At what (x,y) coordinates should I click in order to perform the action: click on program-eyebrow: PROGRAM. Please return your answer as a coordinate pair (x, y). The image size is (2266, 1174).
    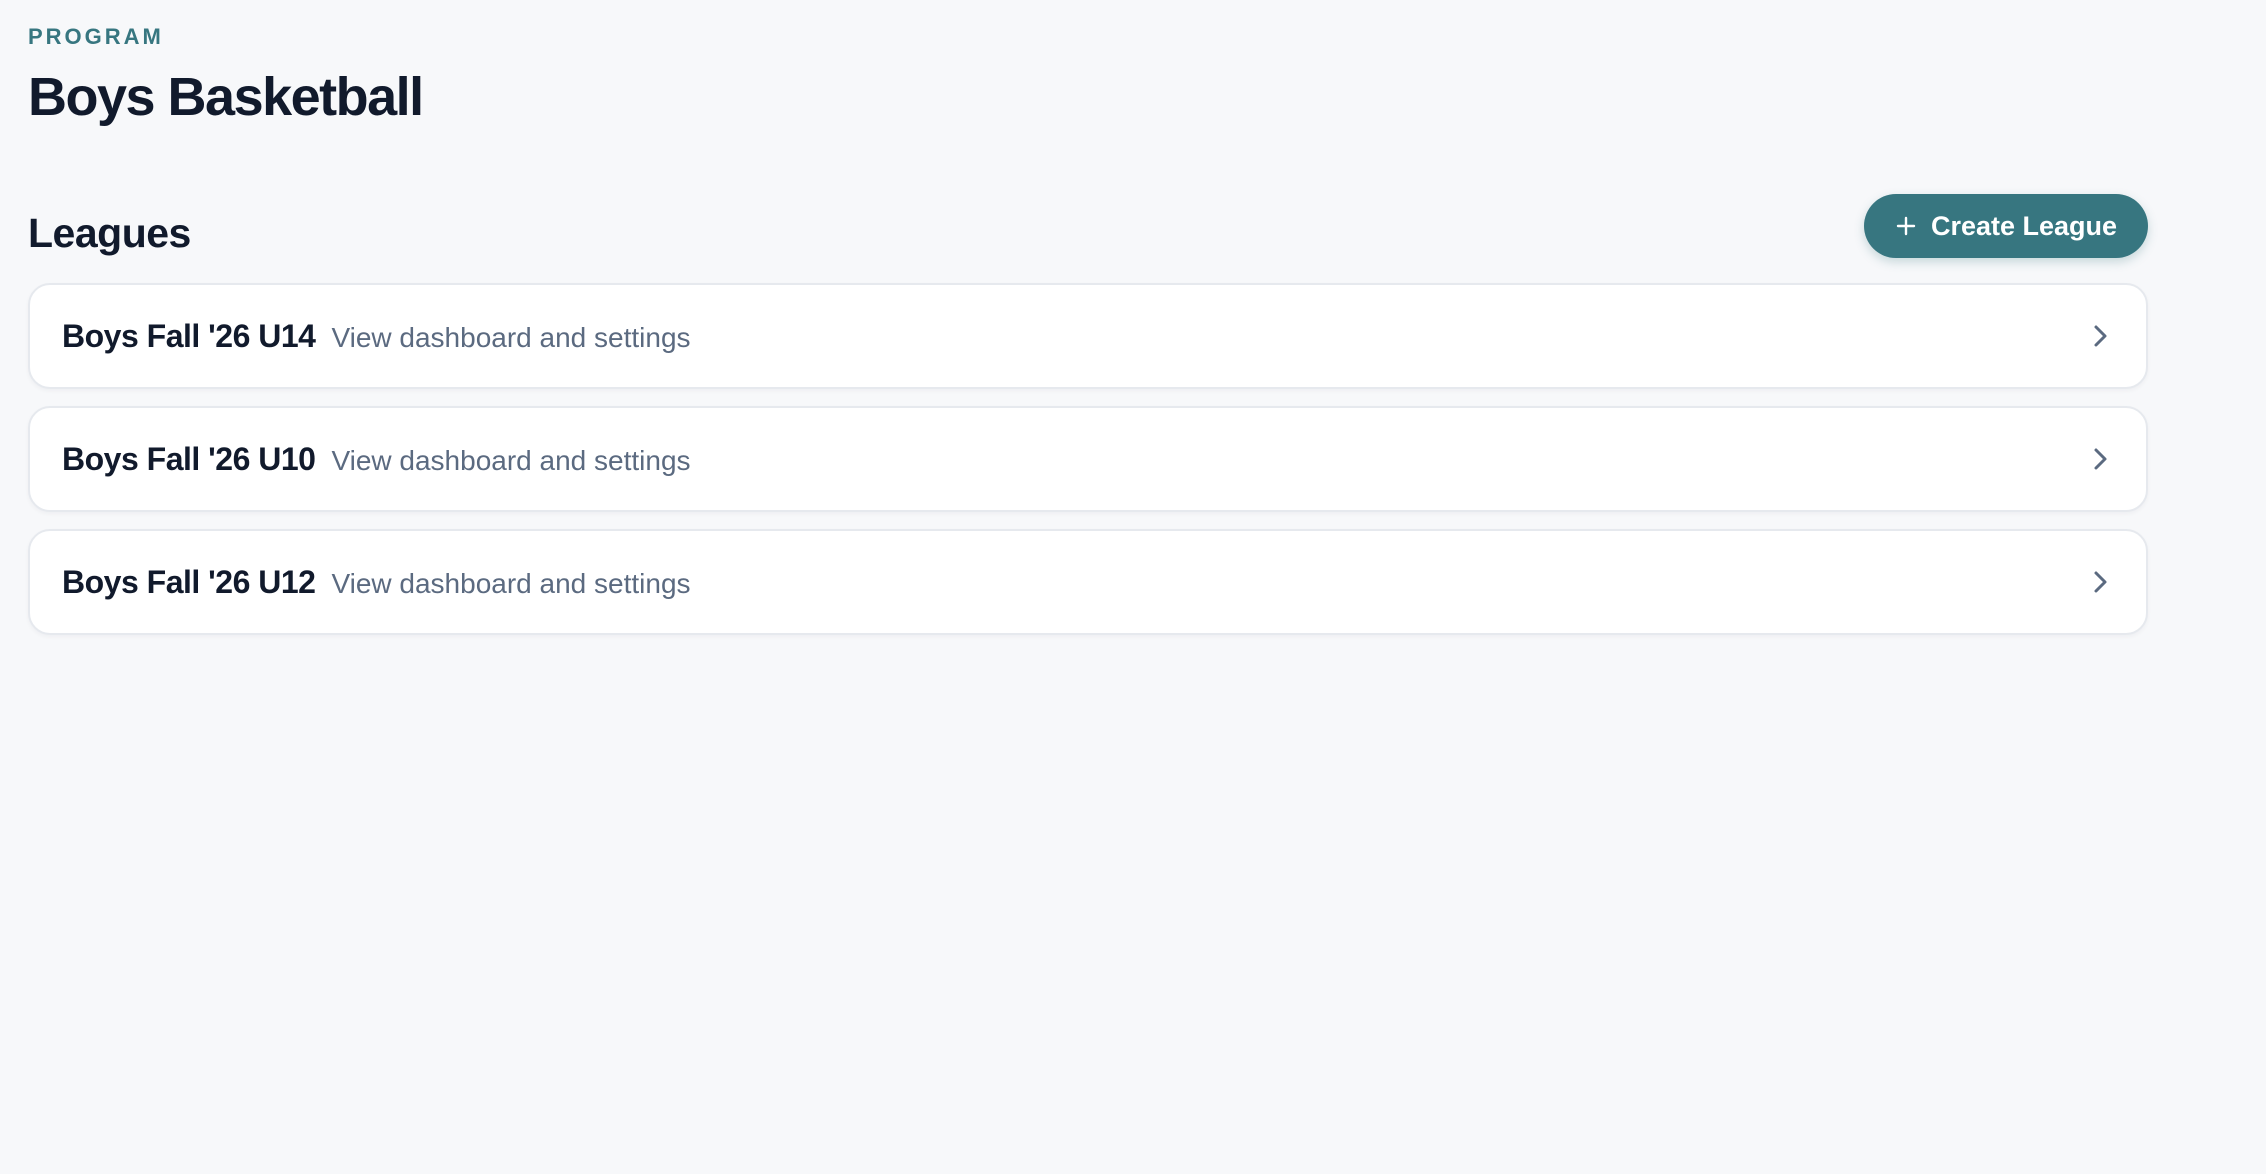
    Looking at the image, I should click on (96, 36).